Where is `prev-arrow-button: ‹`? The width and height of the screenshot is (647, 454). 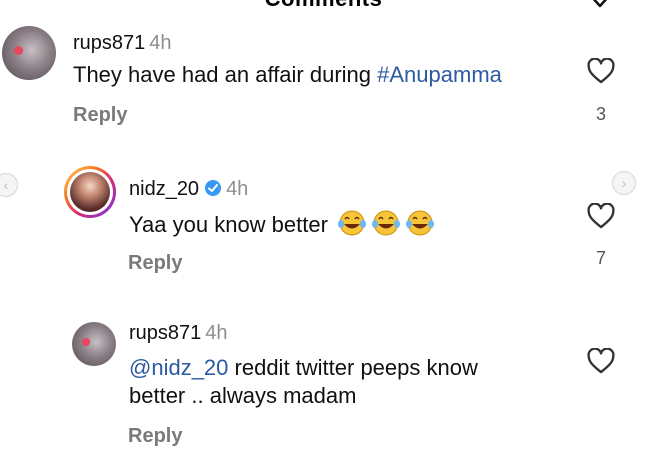
prev-arrow-button: ‹ is located at coordinates (9, 185).